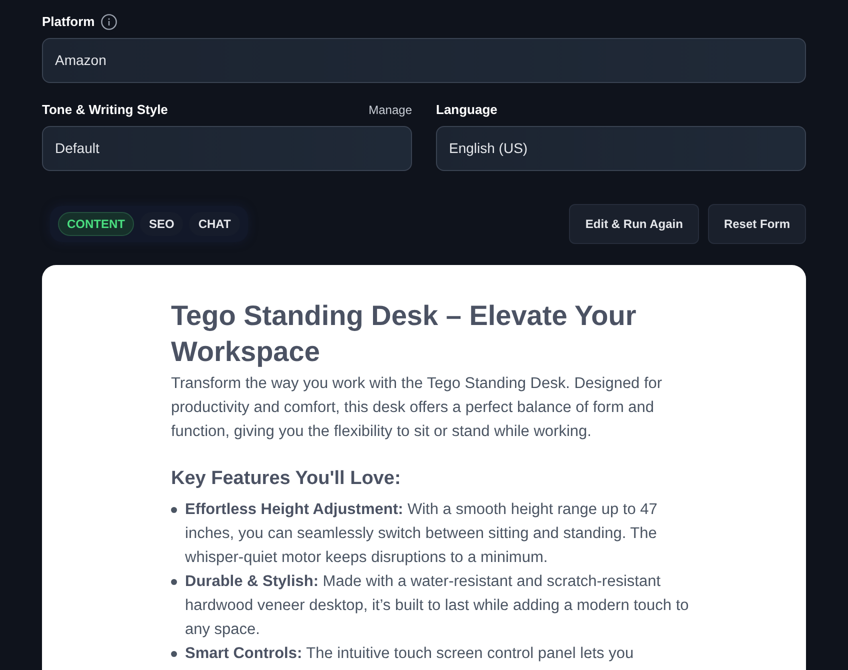  What do you see at coordinates (757, 224) in the screenshot?
I see `reset-button: Reset Form` at bounding box center [757, 224].